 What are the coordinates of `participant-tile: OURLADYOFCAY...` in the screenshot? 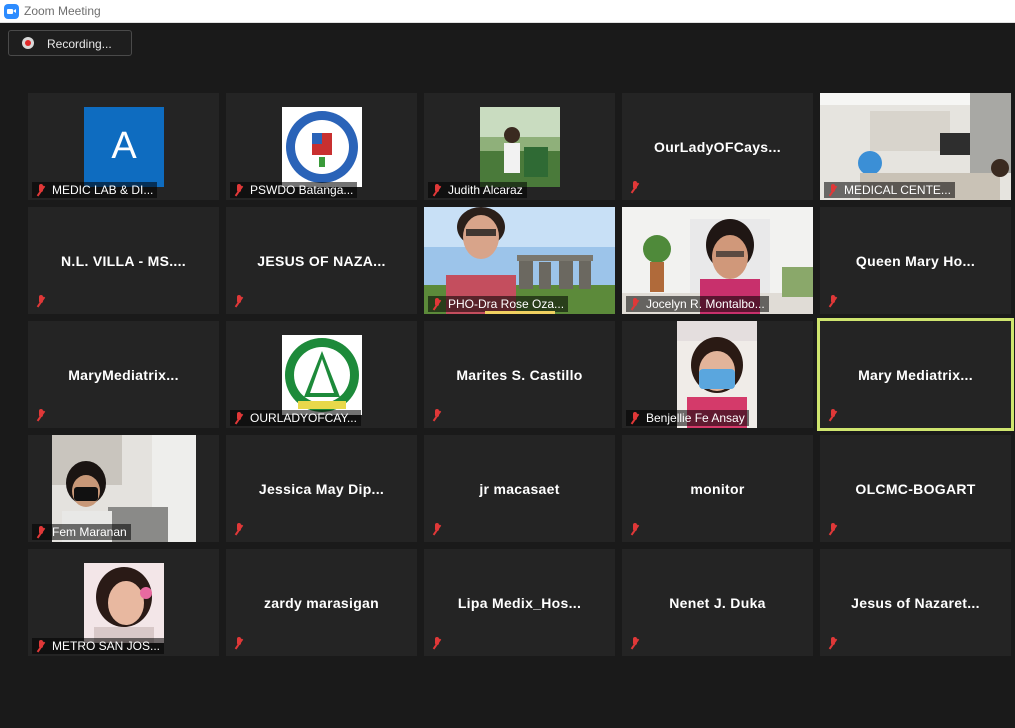 It's located at (321, 374).